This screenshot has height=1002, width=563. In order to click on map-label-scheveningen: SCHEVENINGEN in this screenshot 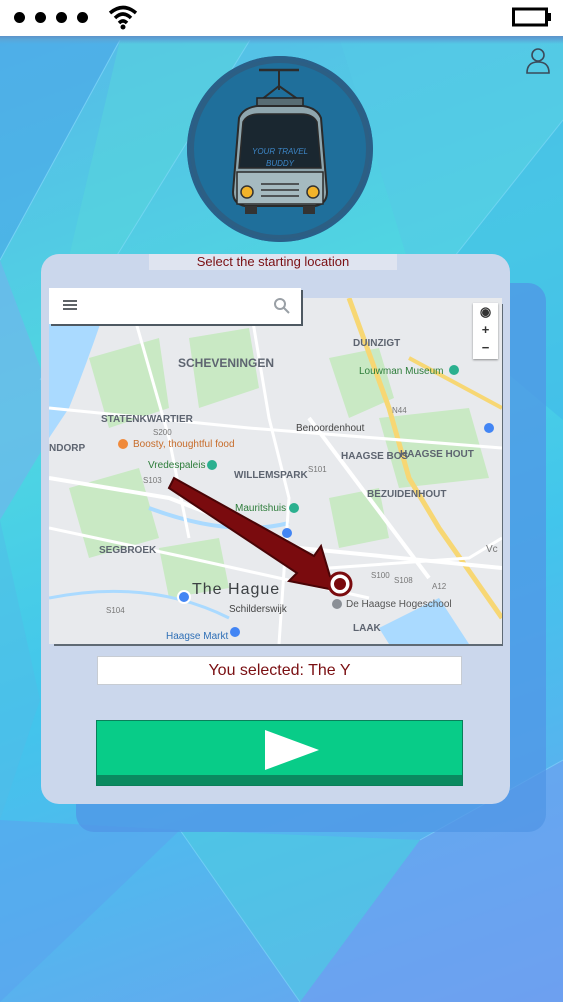, I will do `click(226, 363)`.